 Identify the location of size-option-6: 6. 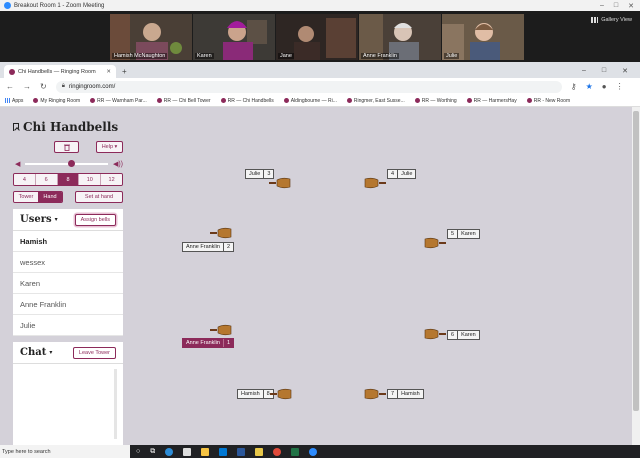
(46, 179).